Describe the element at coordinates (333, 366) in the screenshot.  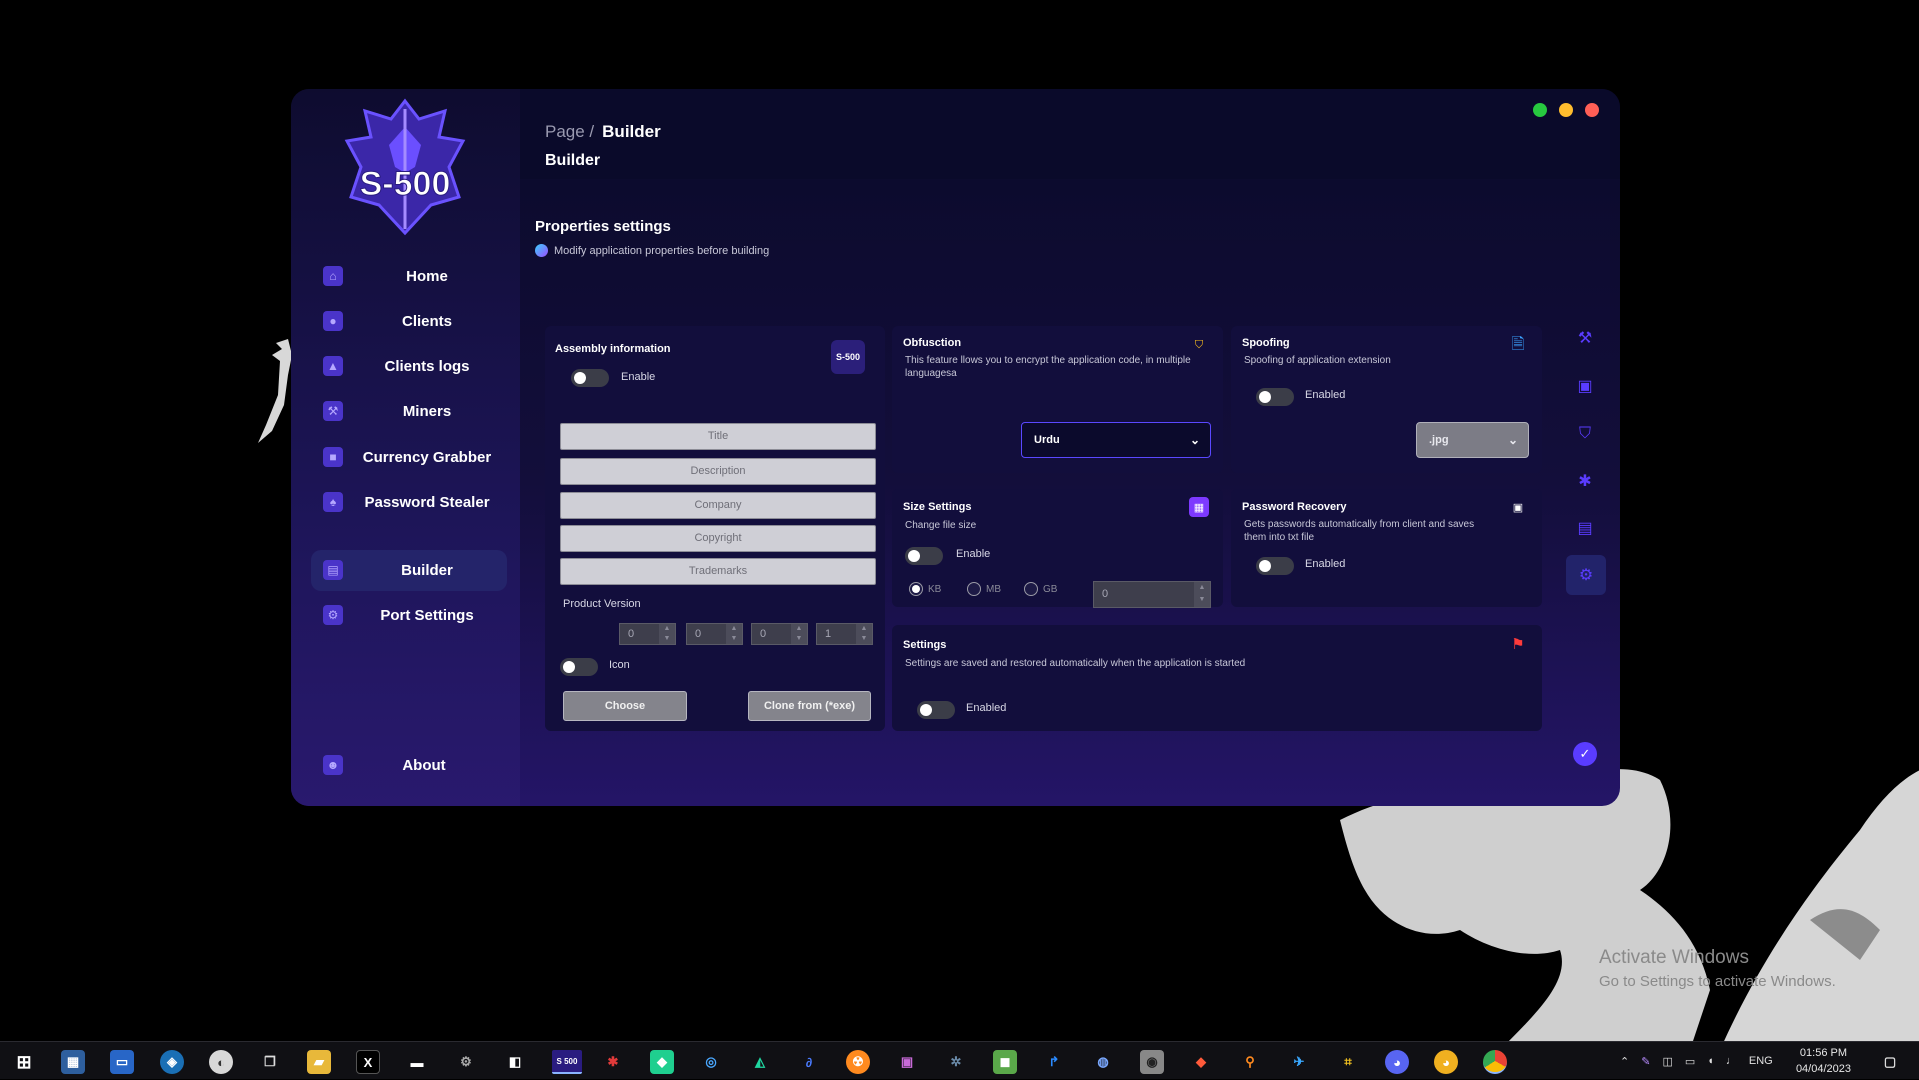
I see `user-log-icon: ▲` at that location.